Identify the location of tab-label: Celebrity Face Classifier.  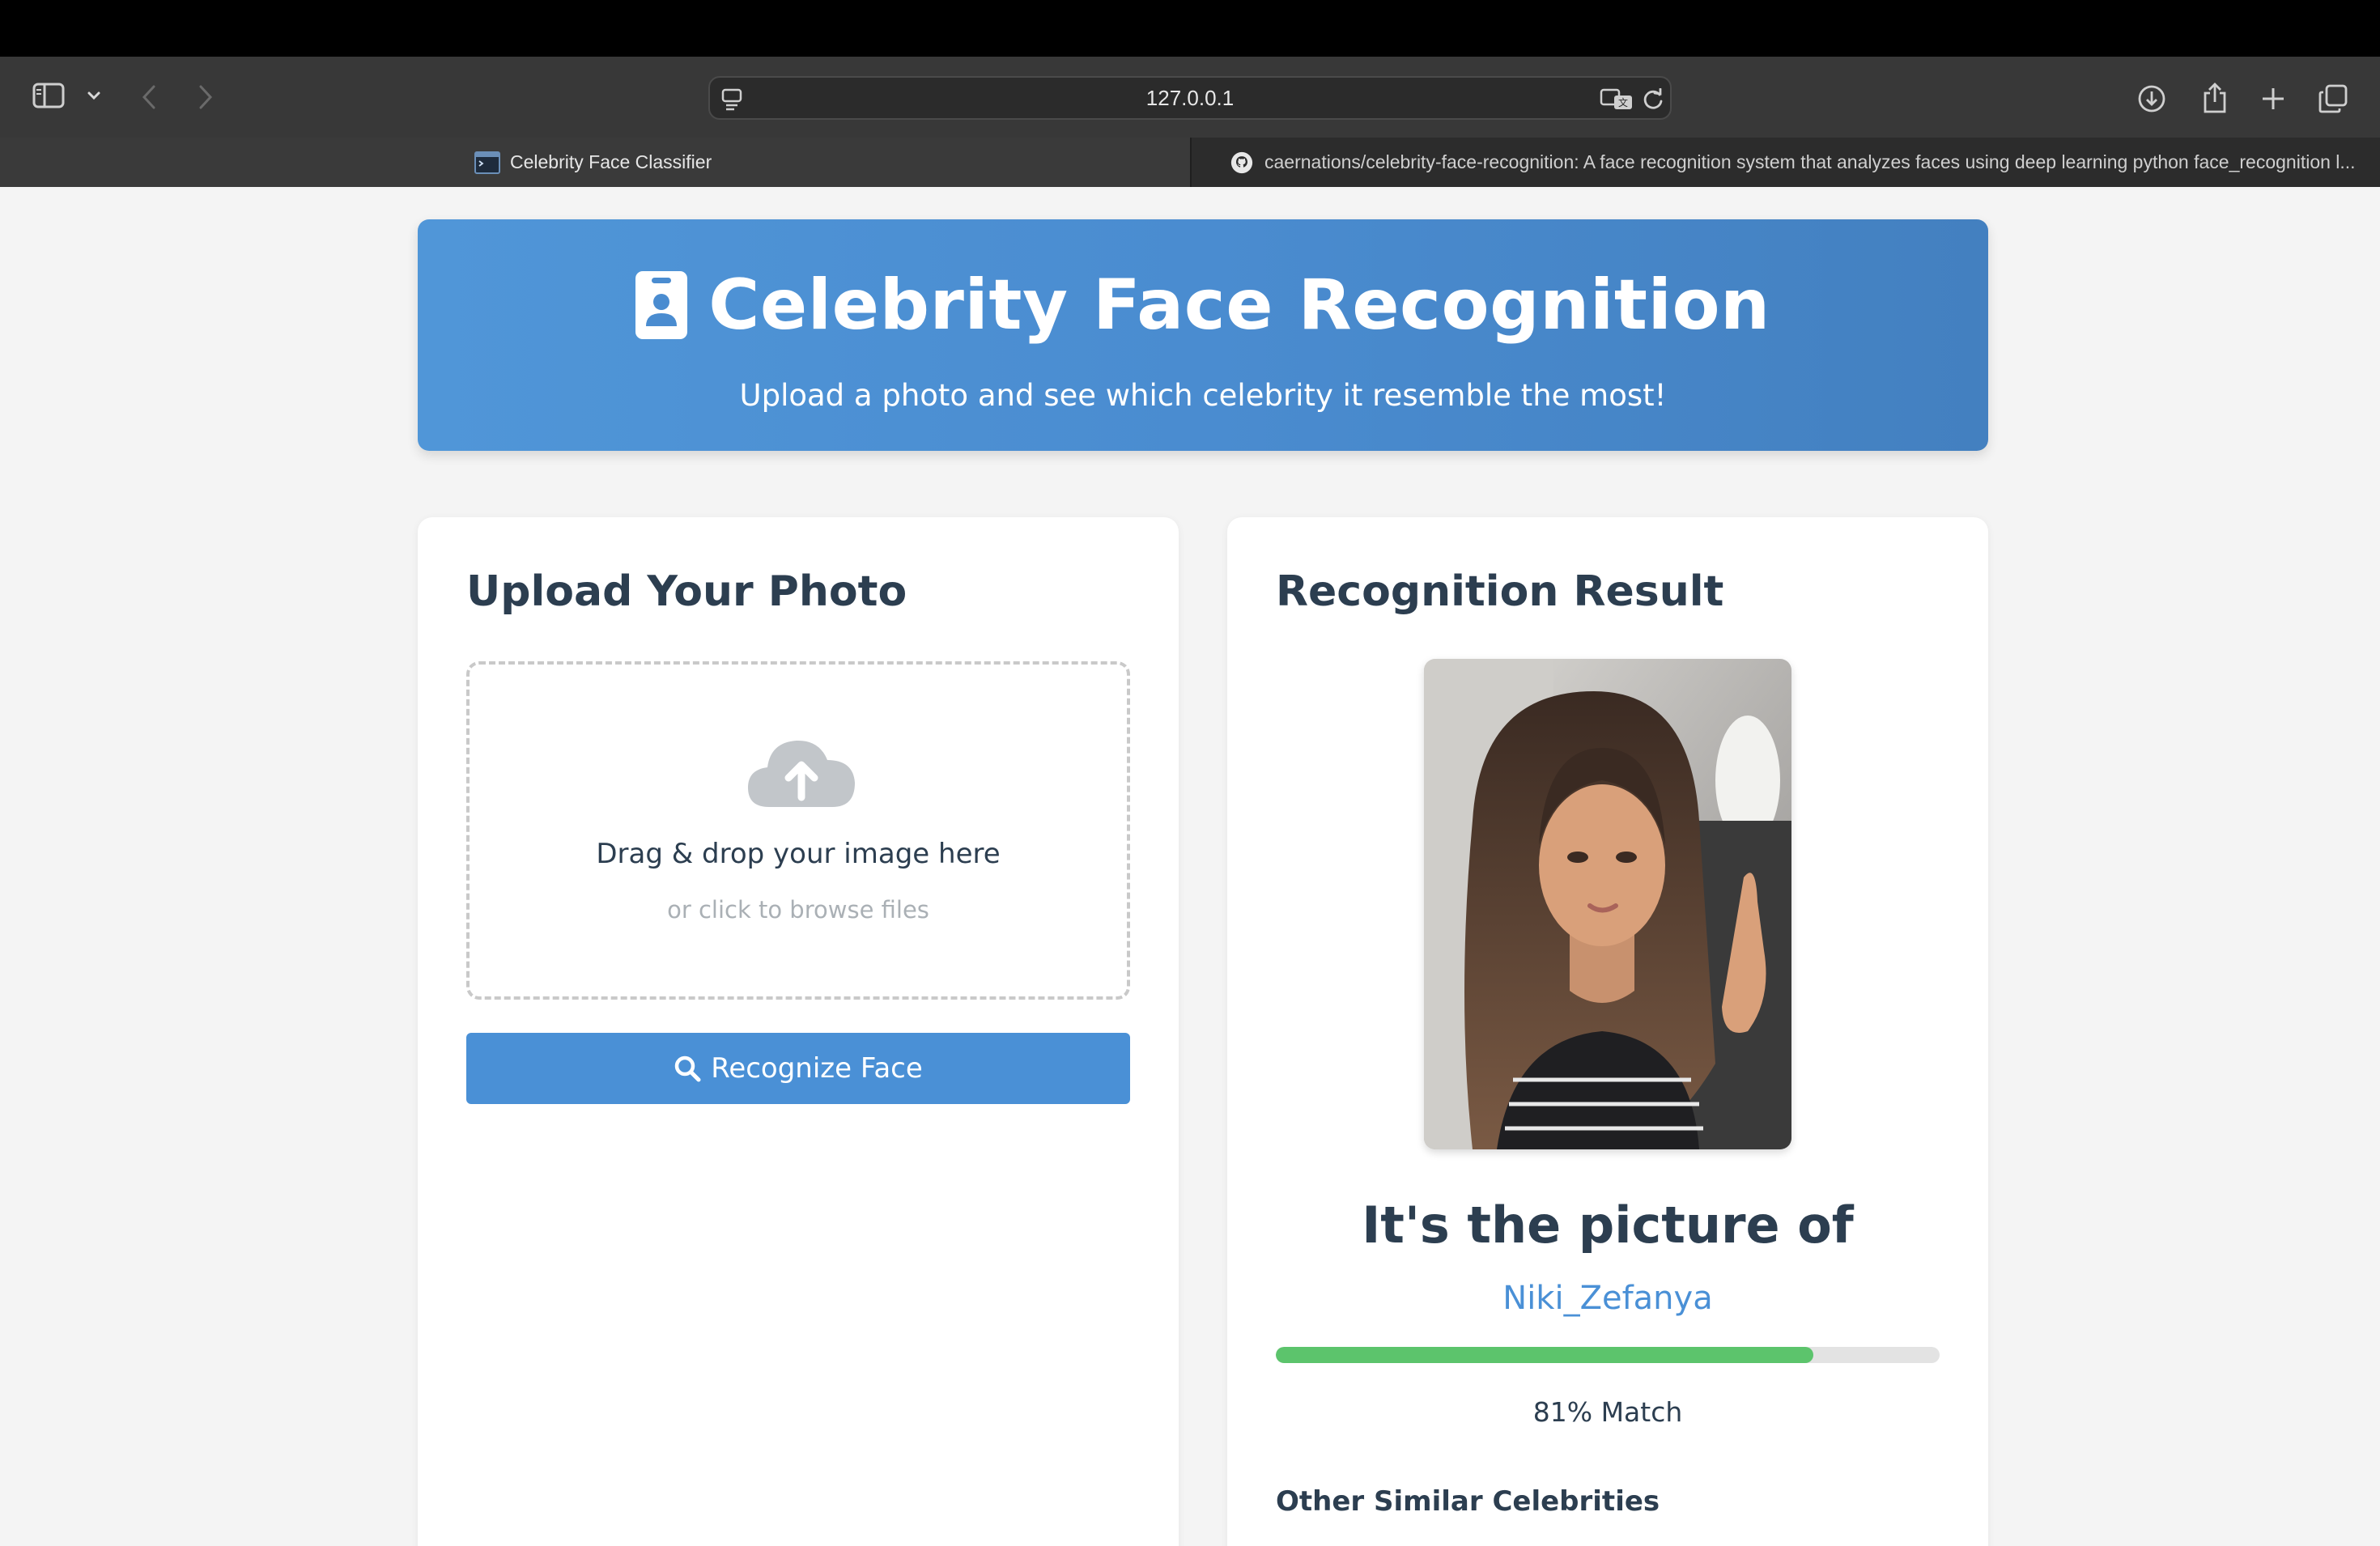
(611, 161).